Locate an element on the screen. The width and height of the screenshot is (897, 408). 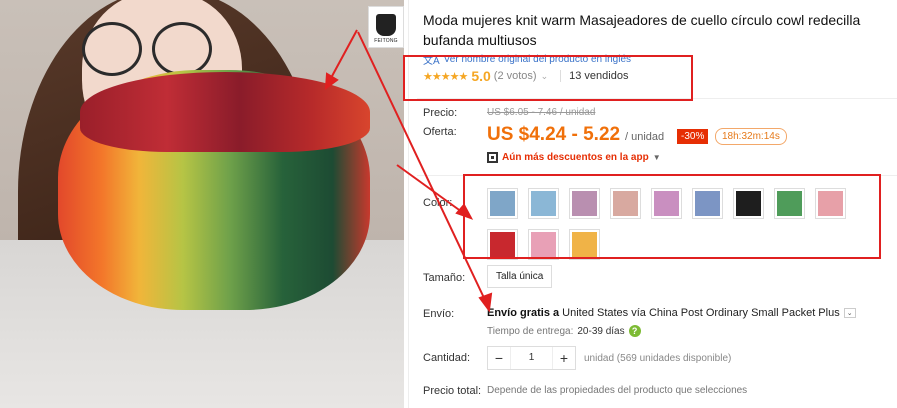
annotation-arrow-down-left is located at coordinates (344, 54).